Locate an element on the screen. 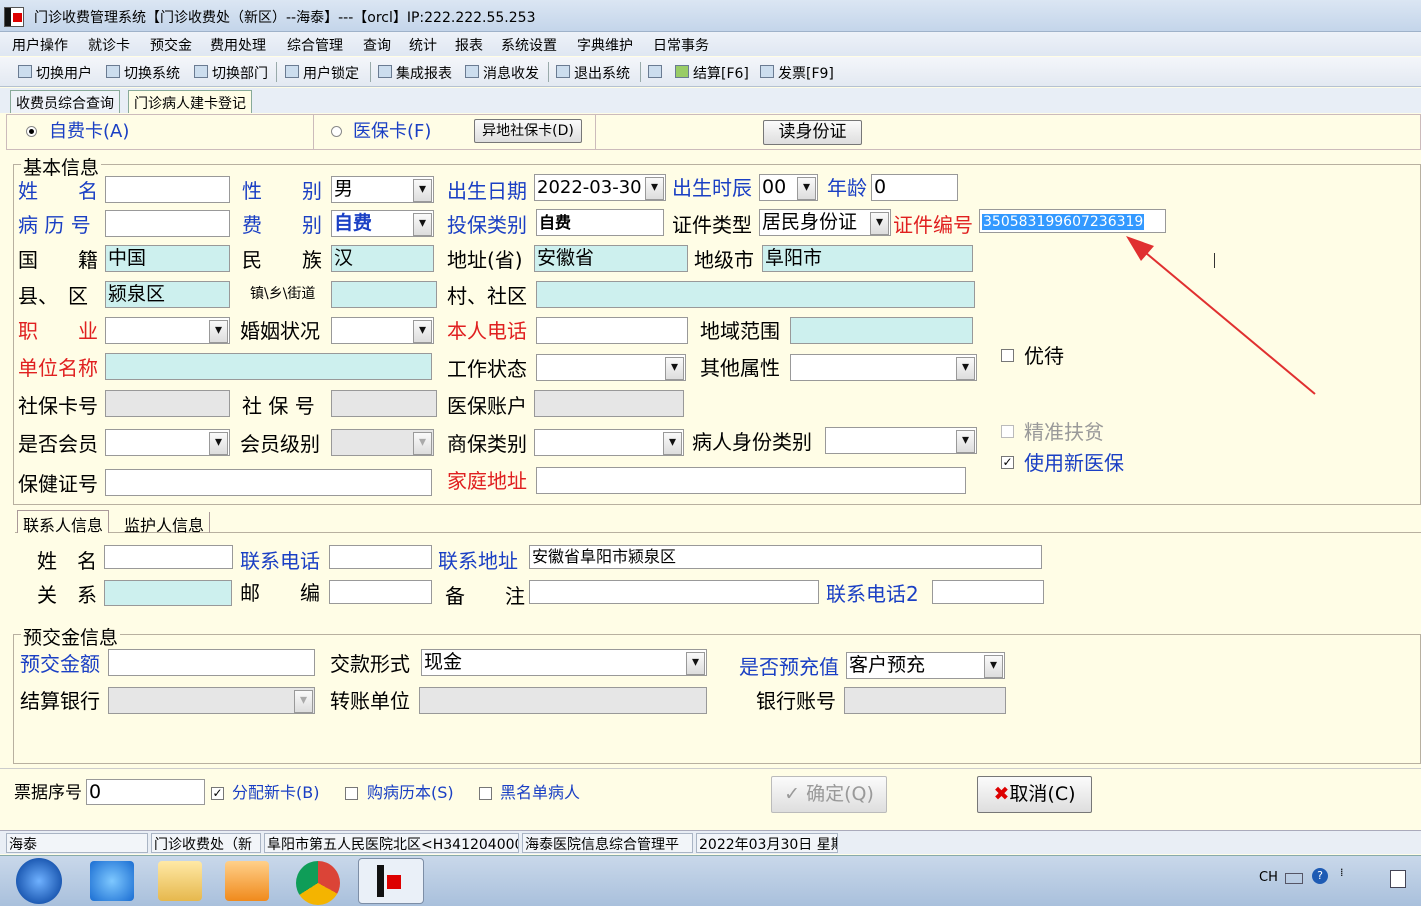 The width and height of the screenshot is (1421, 906). member-level-select is located at coordinates (382, 442).